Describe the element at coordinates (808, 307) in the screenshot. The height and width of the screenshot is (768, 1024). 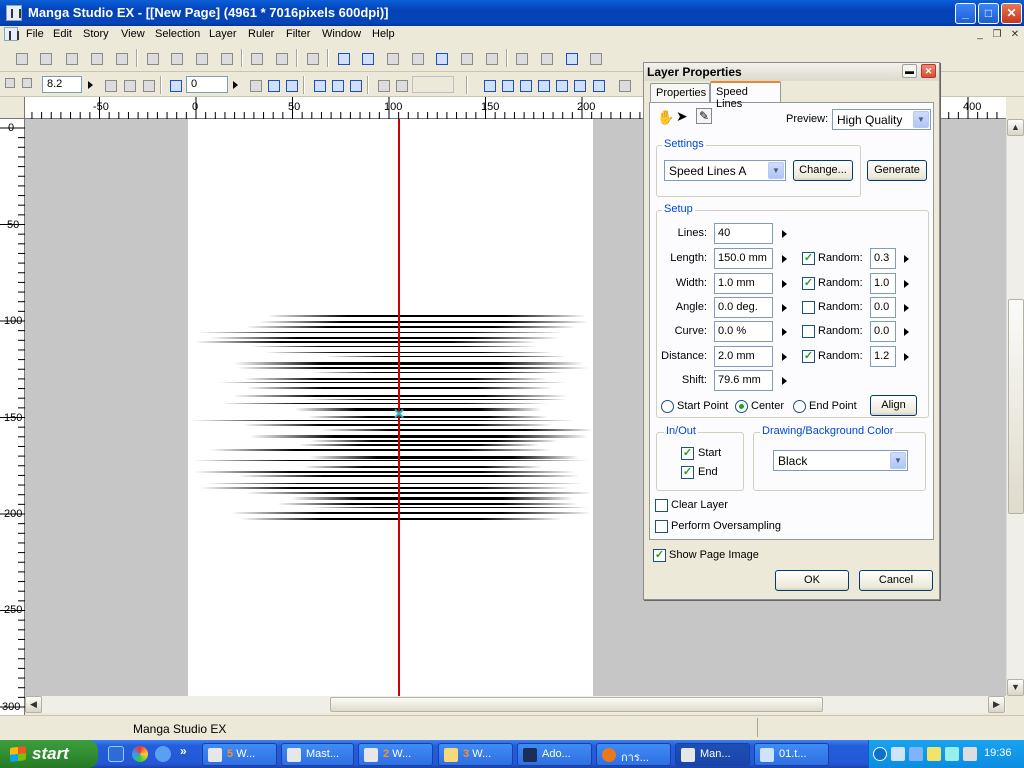
I see `angle-random-checkbox` at that location.